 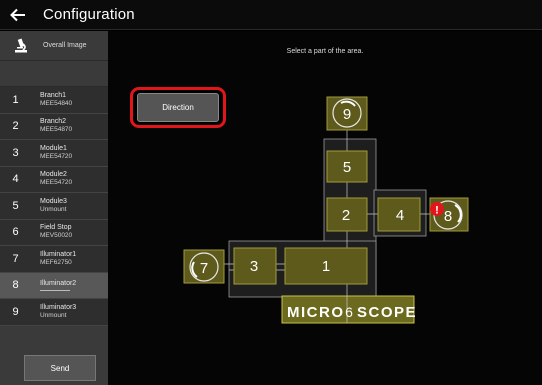 I want to click on part-1: 1, so click(x=326, y=266).